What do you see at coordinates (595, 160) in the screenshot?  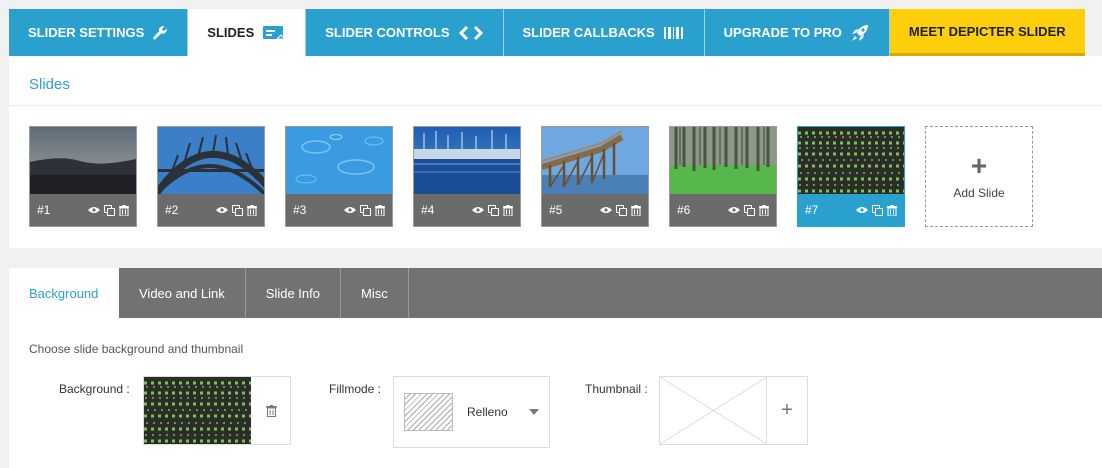 I see `slide-thumbnail-wooden-bridge` at bounding box center [595, 160].